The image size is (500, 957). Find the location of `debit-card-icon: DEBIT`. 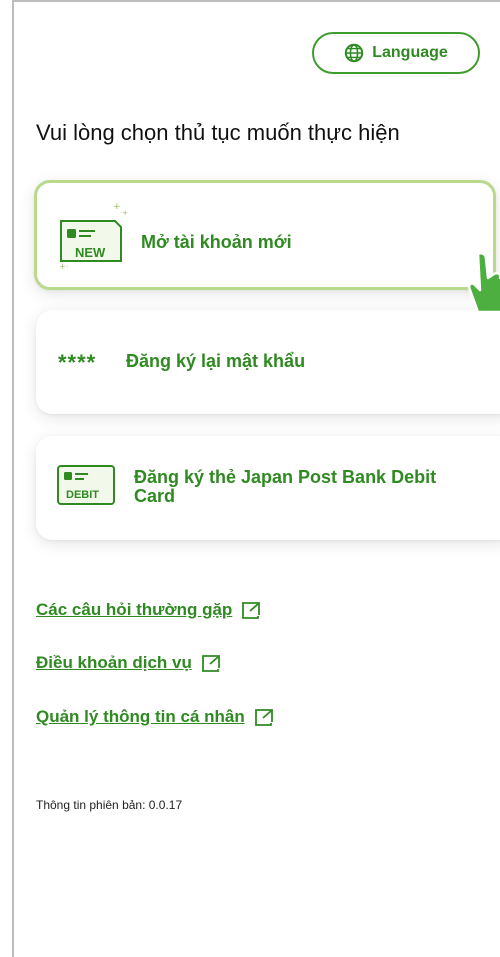

debit-card-icon: DEBIT is located at coordinates (87, 488).